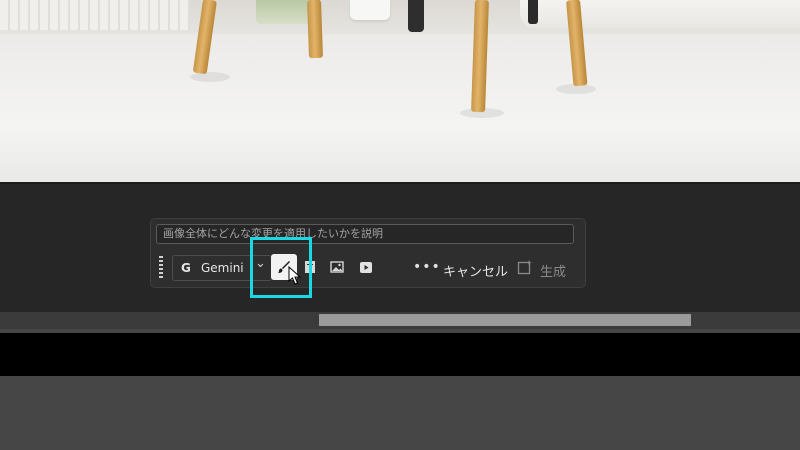 The image size is (800, 450). Describe the element at coordinates (161, 267) in the screenshot. I see `drag-handle-icon` at that location.